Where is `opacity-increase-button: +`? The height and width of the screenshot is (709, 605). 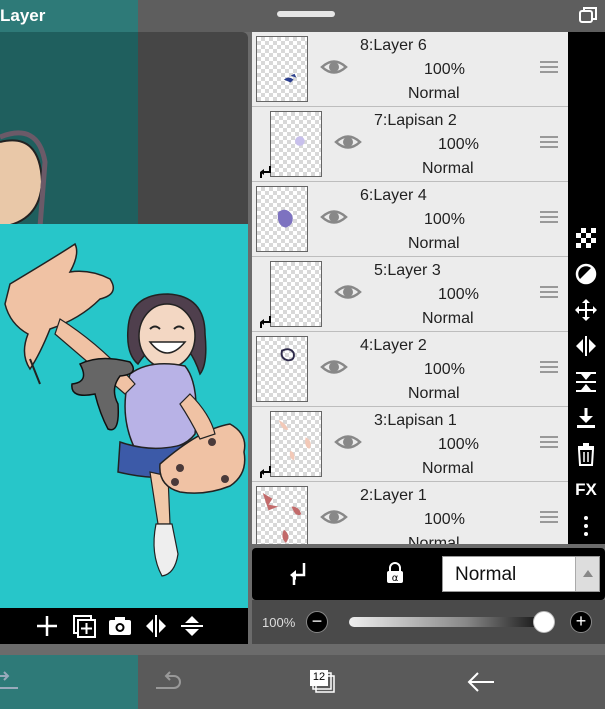
opacity-increase-button: + is located at coordinates (581, 622).